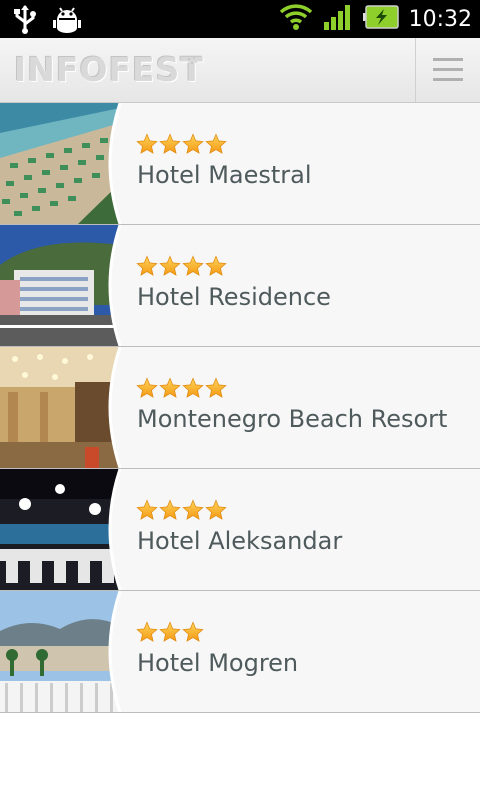 The image size is (480, 800). Describe the element at coordinates (109, 69) in the screenshot. I see `app-logo: INFOFEST` at that location.